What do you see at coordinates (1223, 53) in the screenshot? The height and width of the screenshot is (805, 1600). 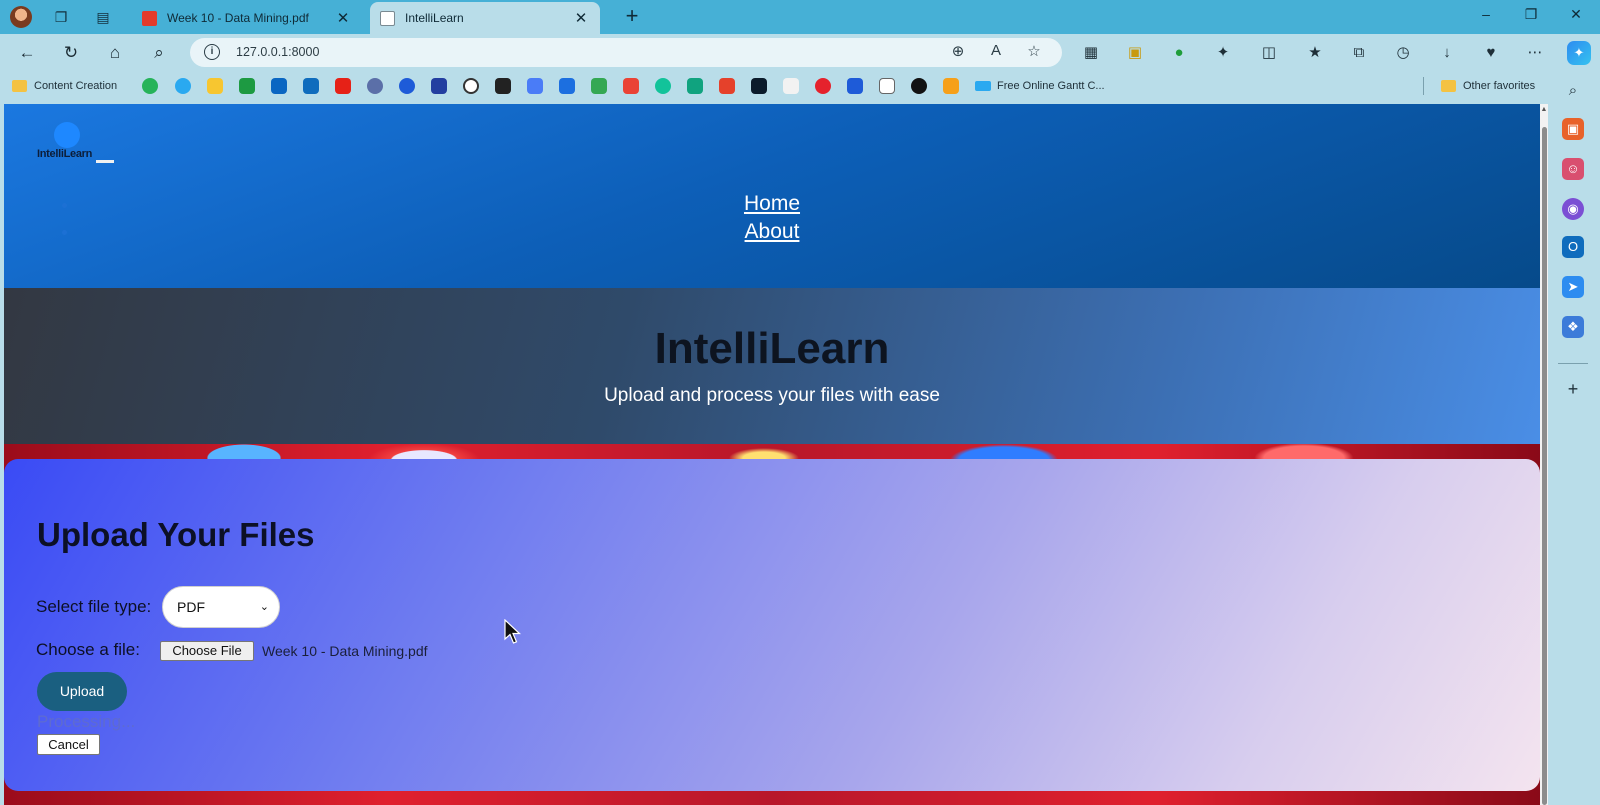 I see `extensions-icon: ✦` at bounding box center [1223, 53].